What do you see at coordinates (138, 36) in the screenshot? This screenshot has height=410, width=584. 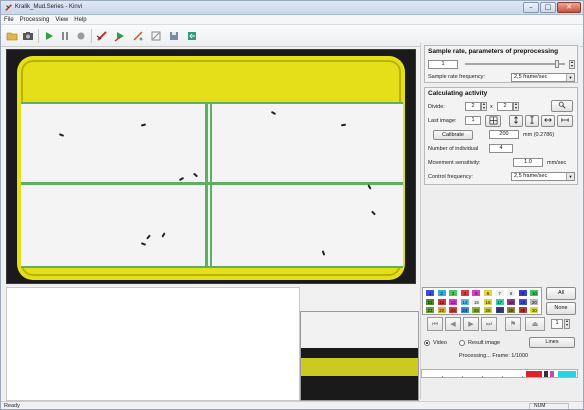 I see `track-icon` at bounding box center [138, 36].